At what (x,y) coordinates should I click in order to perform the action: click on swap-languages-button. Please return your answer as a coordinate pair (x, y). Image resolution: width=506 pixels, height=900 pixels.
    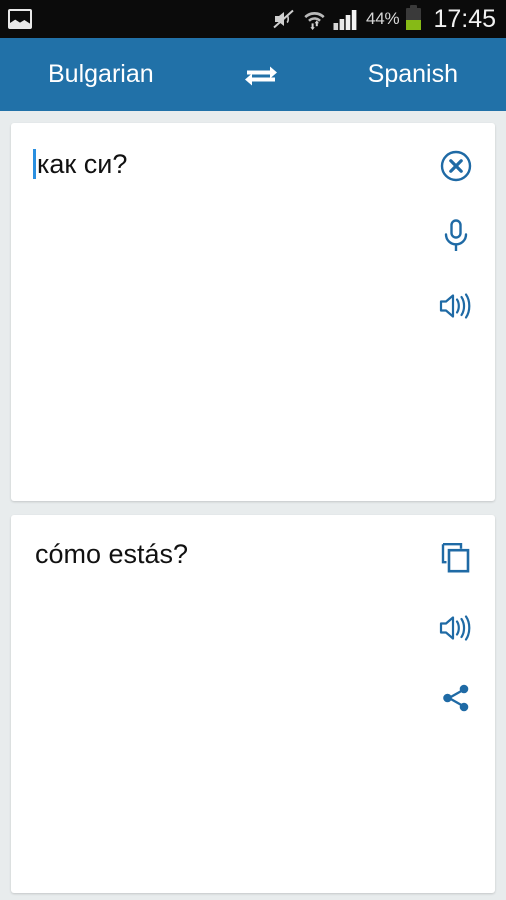
    Looking at the image, I should click on (261, 75).